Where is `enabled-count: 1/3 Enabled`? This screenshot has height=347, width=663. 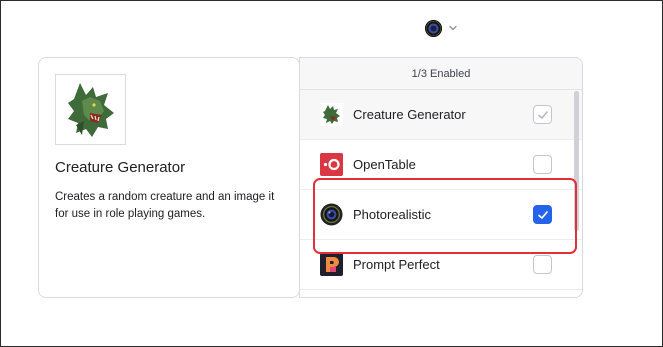 enabled-count: 1/3 Enabled is located at coordinates (441, 74).